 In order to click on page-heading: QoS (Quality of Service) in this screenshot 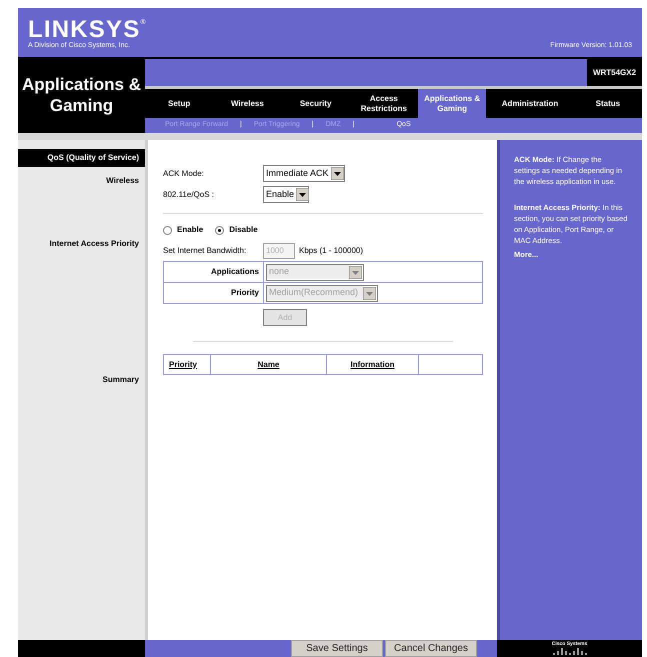, I will do `click(81, 158)`.